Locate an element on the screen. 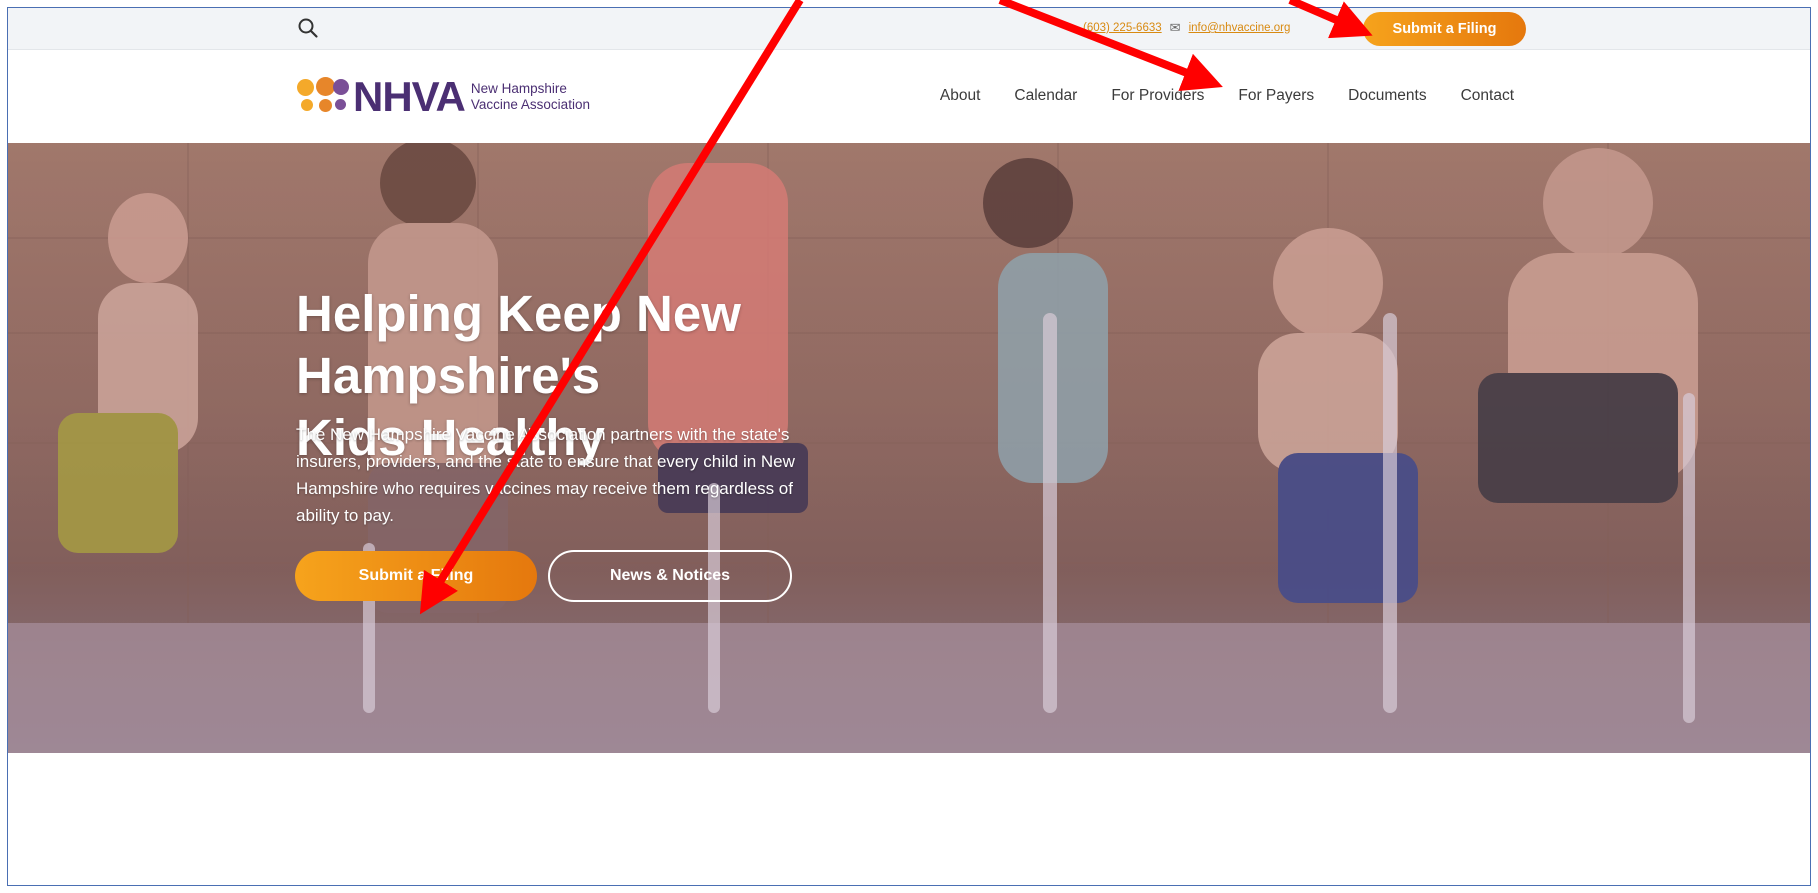 The width and height of the screenshot is (1818, 893). nav-item-for-providers: For Providers is located at coordinates (1157, 96).